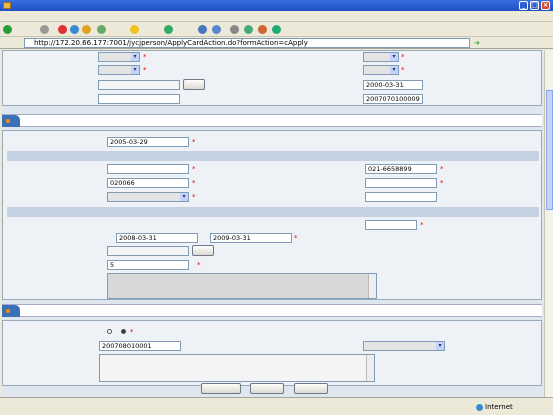 This screenshot has width=553, height=415. Describe the element at coordinates (139, 99) in the screenshot. I see `cert-org-field` at that location.